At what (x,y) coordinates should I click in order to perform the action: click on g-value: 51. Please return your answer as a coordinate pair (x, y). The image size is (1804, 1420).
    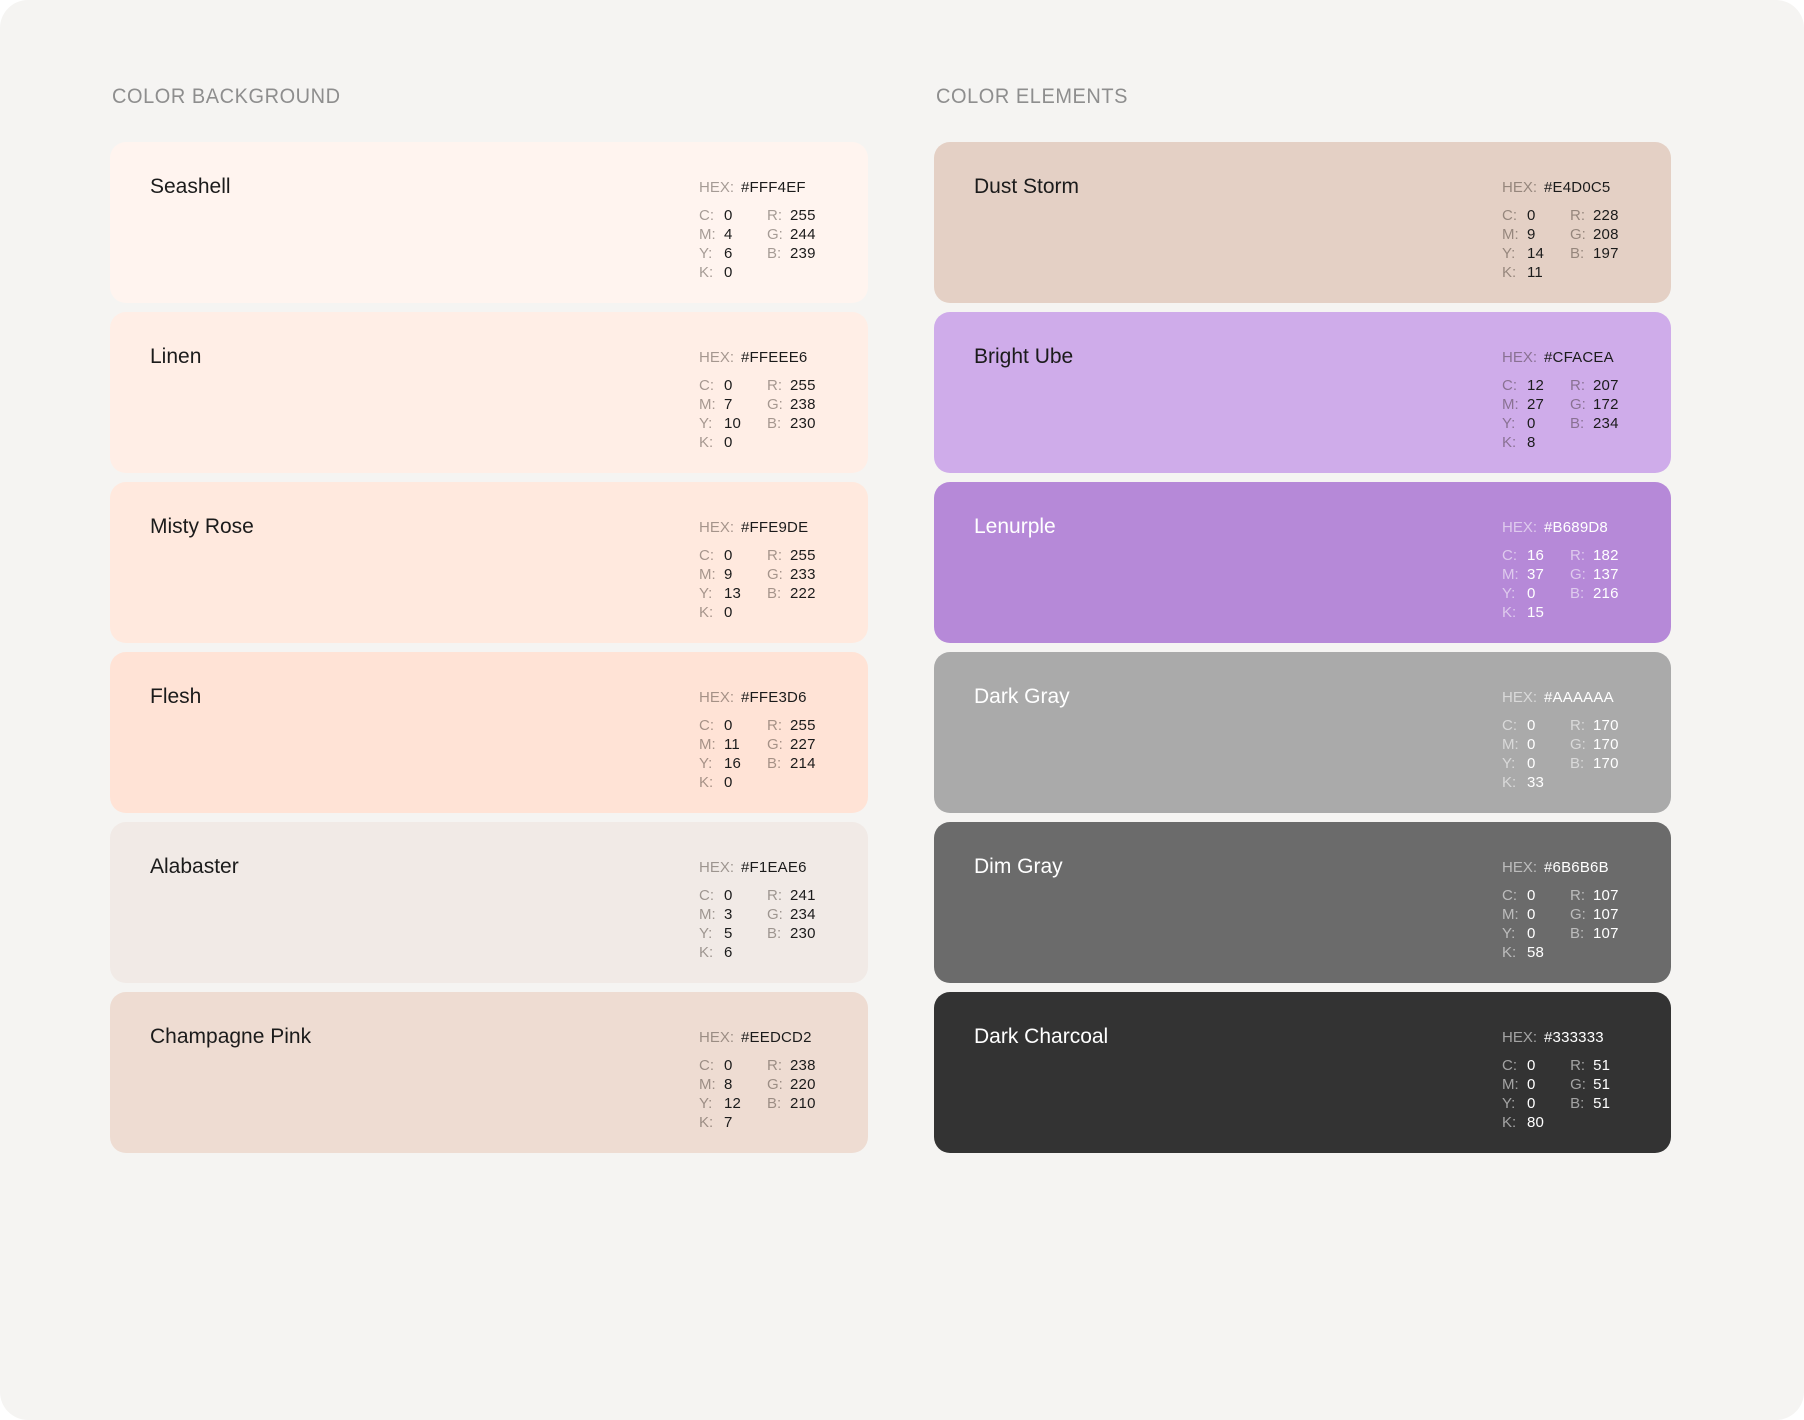
    Looking at the image, I should click on (1602, 1084).